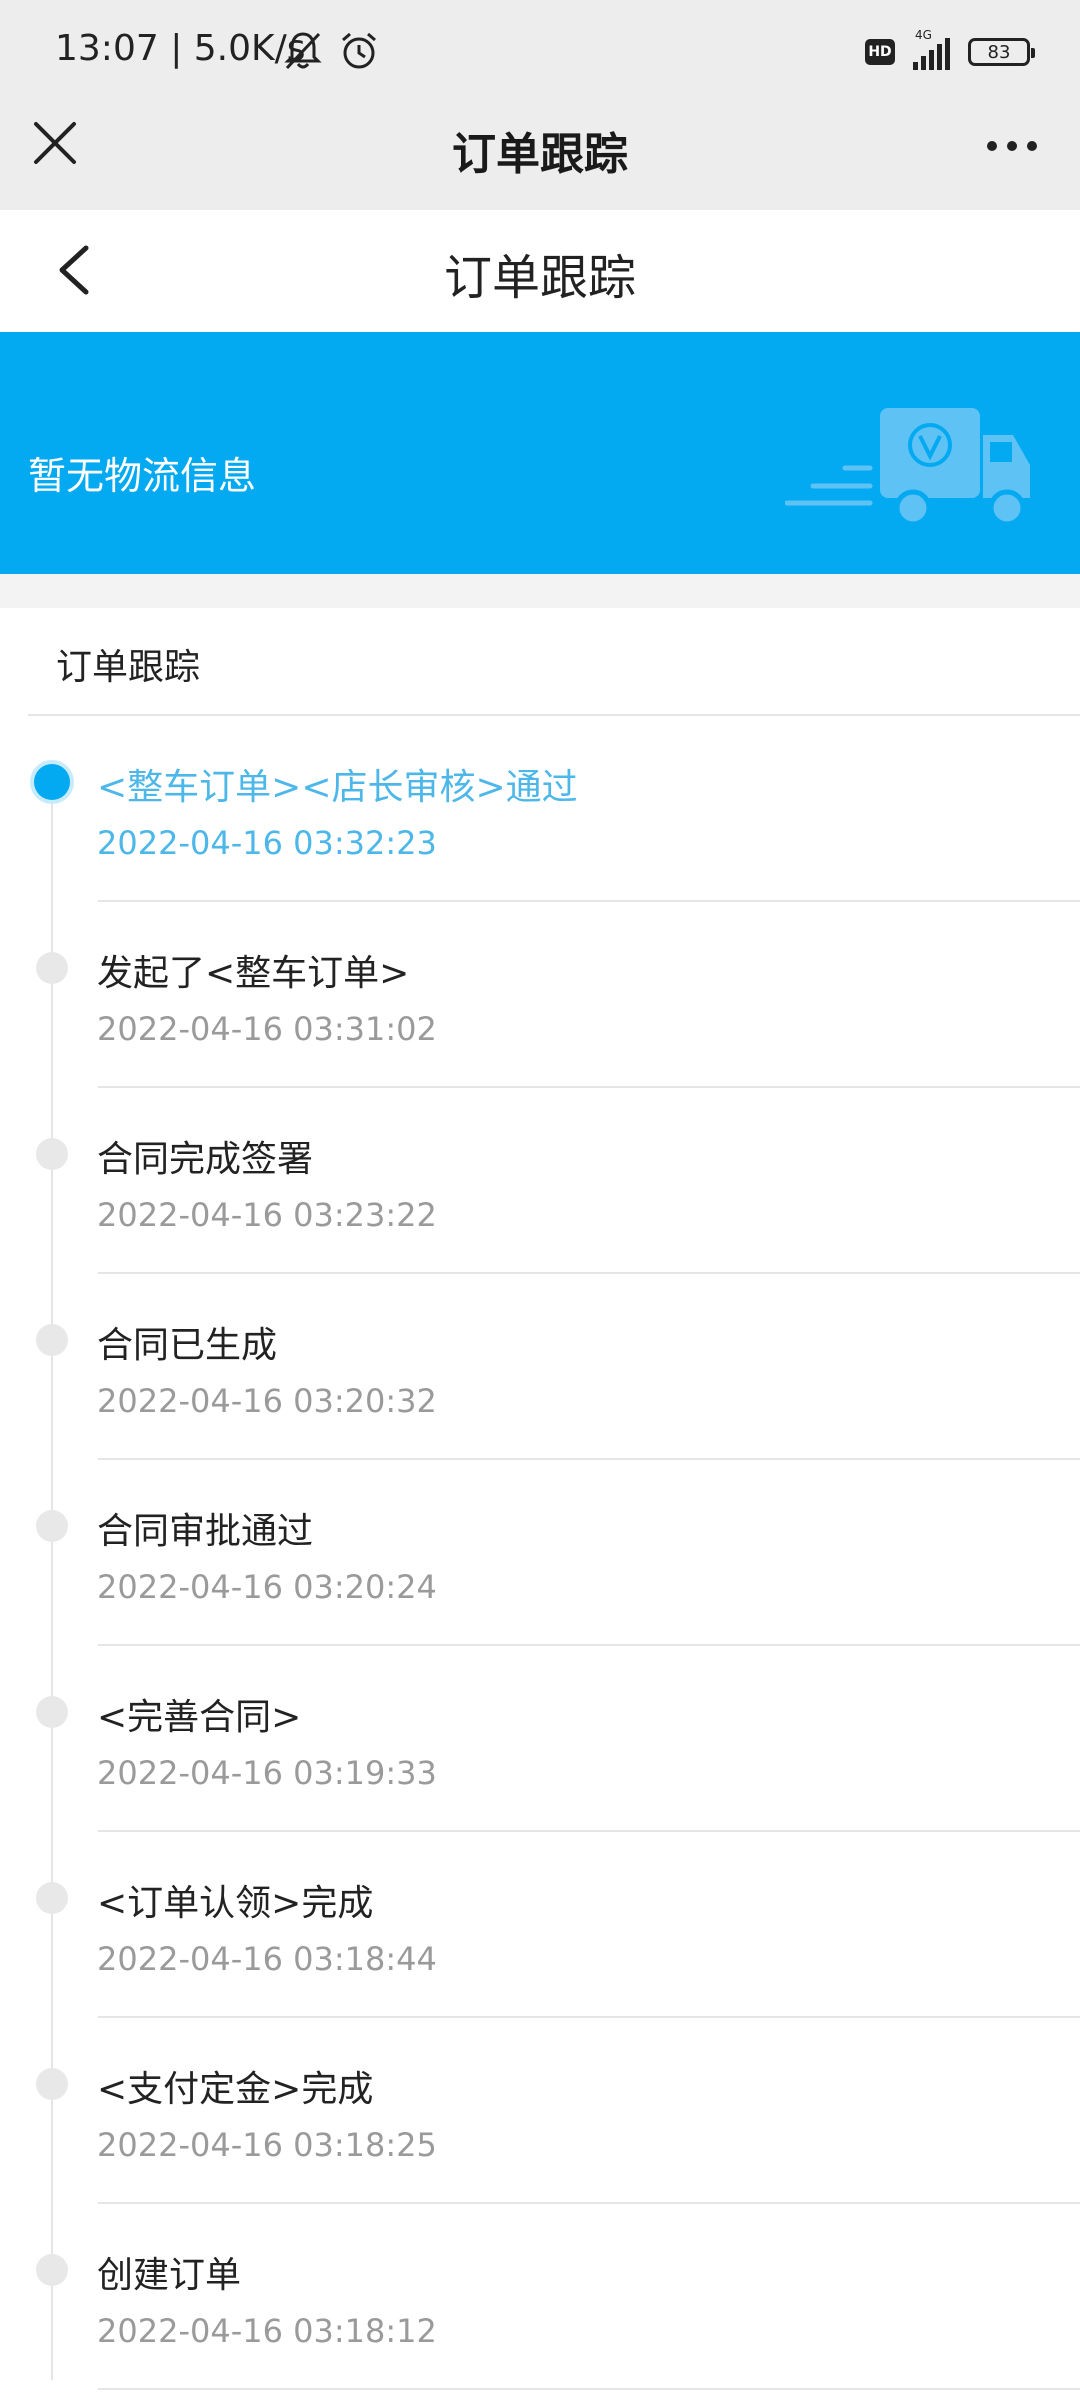  Describe the element at coordinates (540, 271) in the screenshot. I see `page-header` at that location.